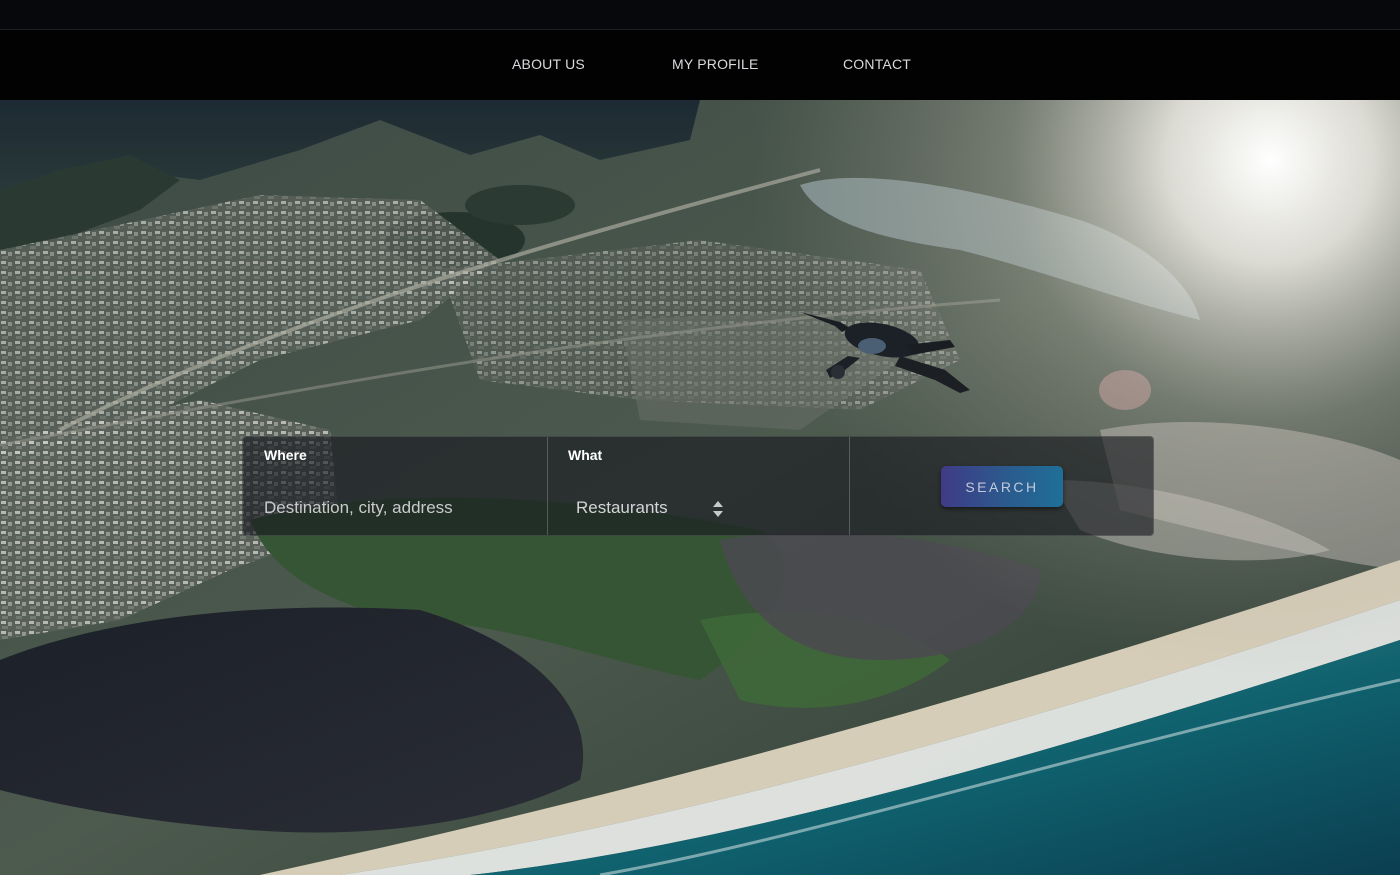 This screenshot has height=875, width=1400. Describe the element at coordinates (395, 486) in the screenshot. I see `where-field-group: Where` at that location.